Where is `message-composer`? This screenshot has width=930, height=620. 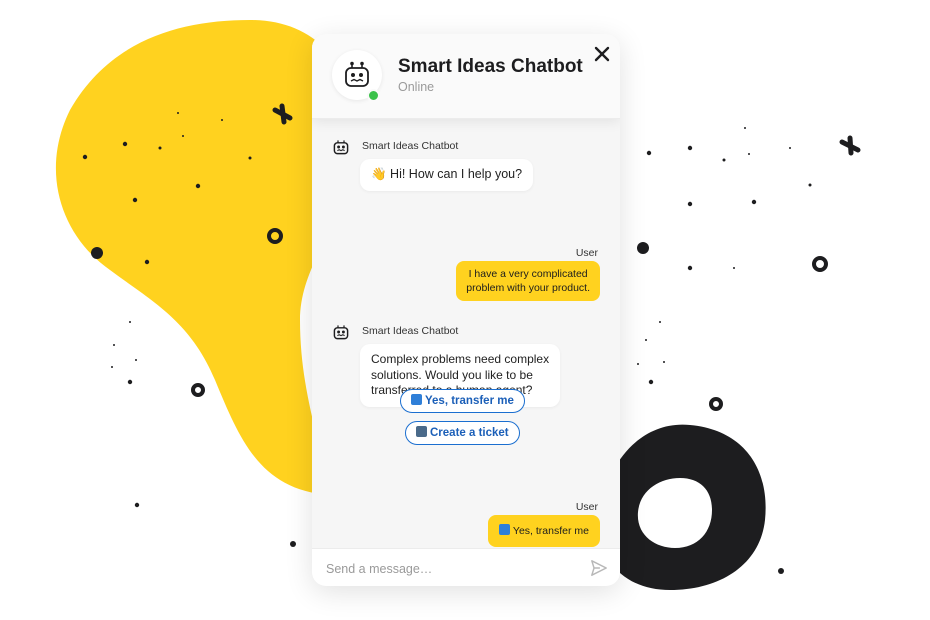
message-composer is located at coordinates (466, 567).